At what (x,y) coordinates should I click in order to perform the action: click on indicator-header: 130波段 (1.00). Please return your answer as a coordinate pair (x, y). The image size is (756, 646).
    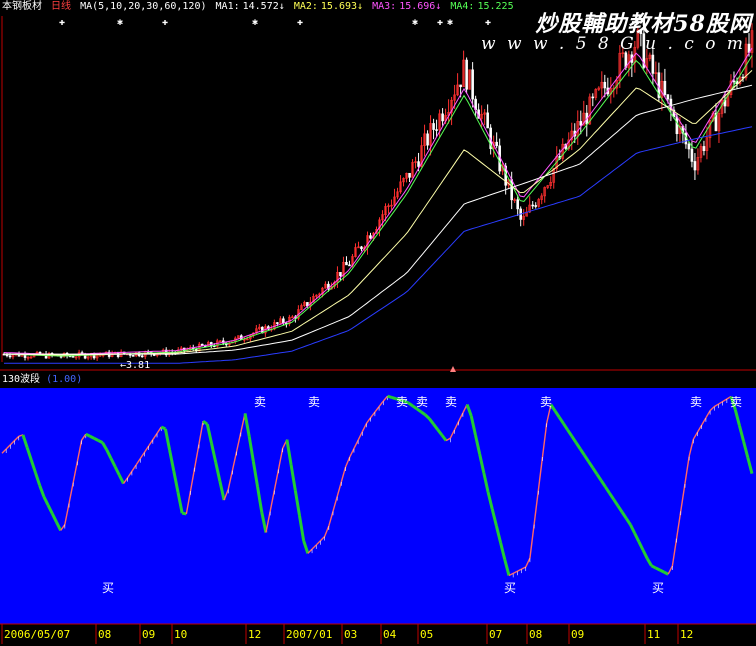
    Looking at the image, I should click on (42, 380).